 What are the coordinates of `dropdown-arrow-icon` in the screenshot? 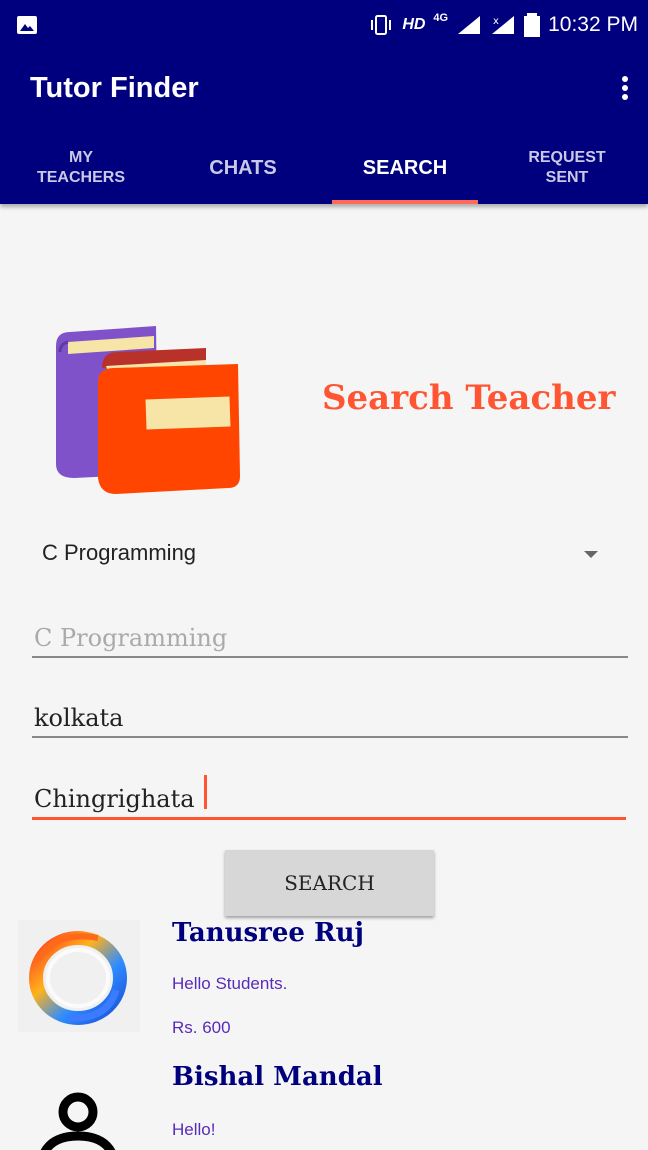 It's located at (591, 554).